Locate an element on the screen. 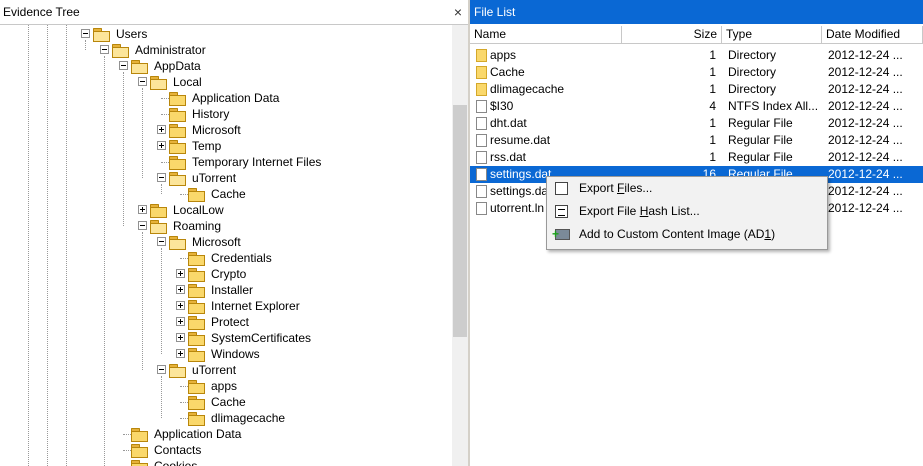  tree-node: Local is located at coordinates (226, 82).